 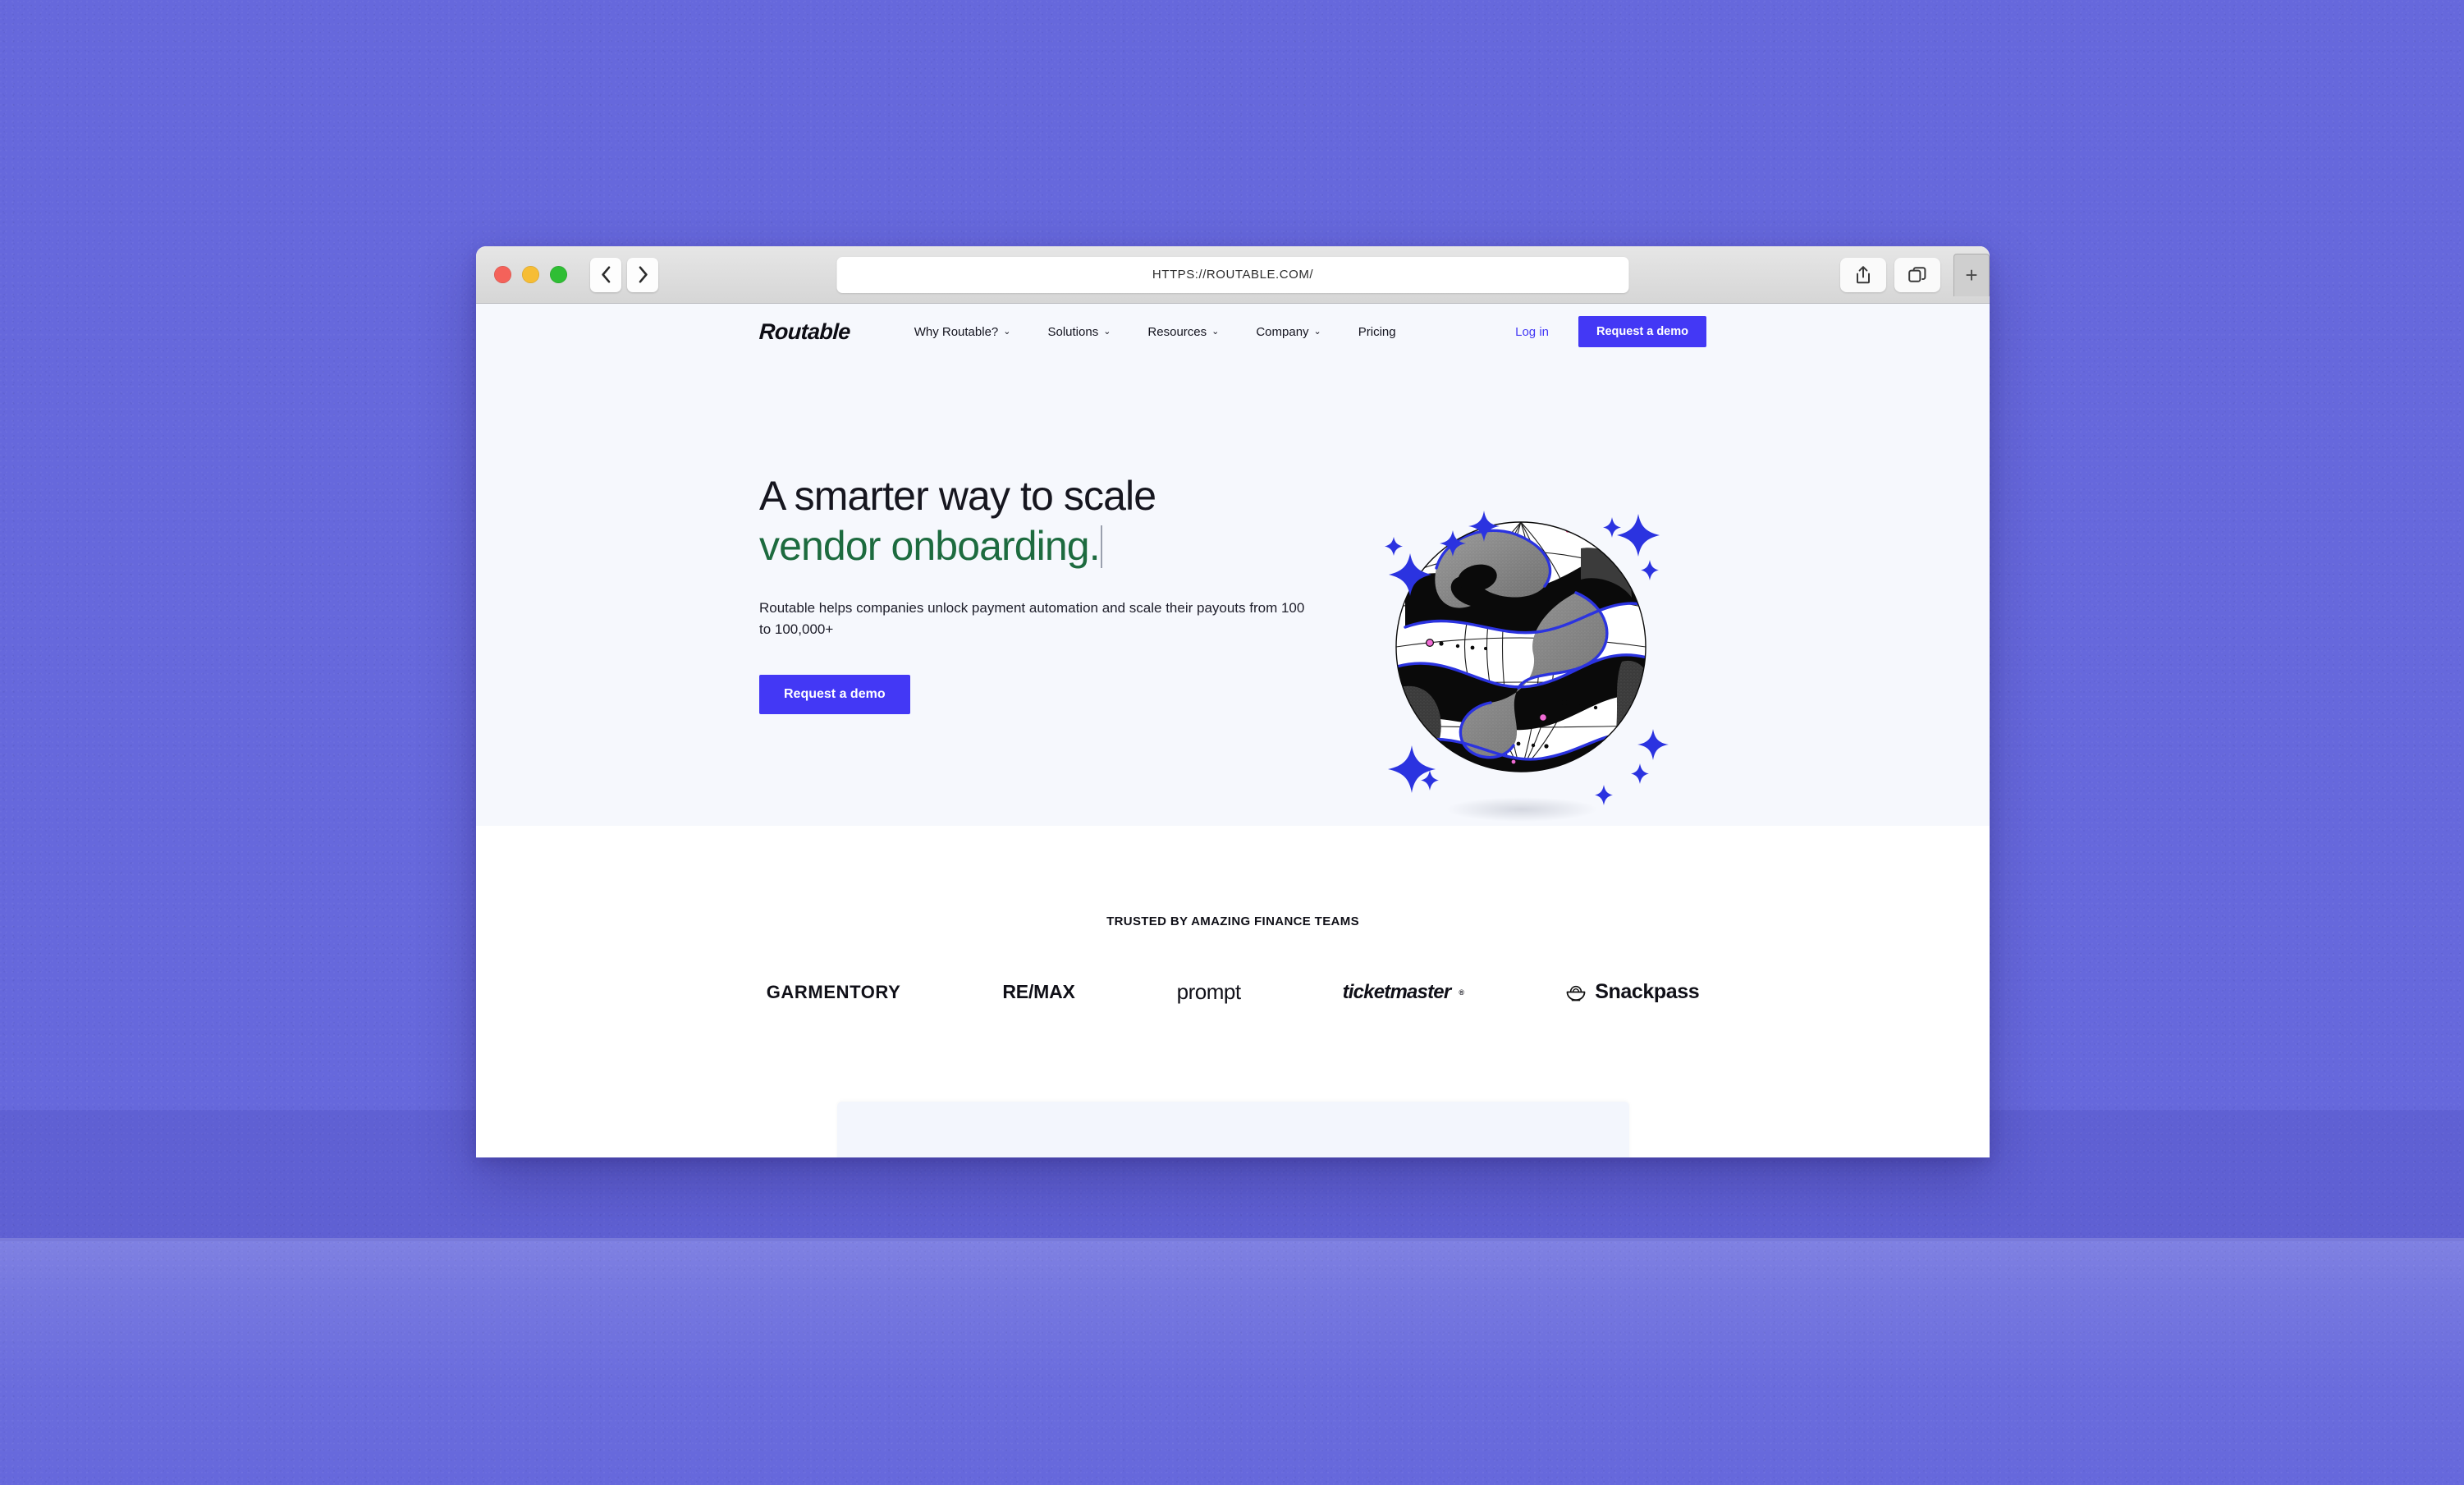 I want to click on hero-headline-line1: A smarter way to scale, so click(x=958, y=496).